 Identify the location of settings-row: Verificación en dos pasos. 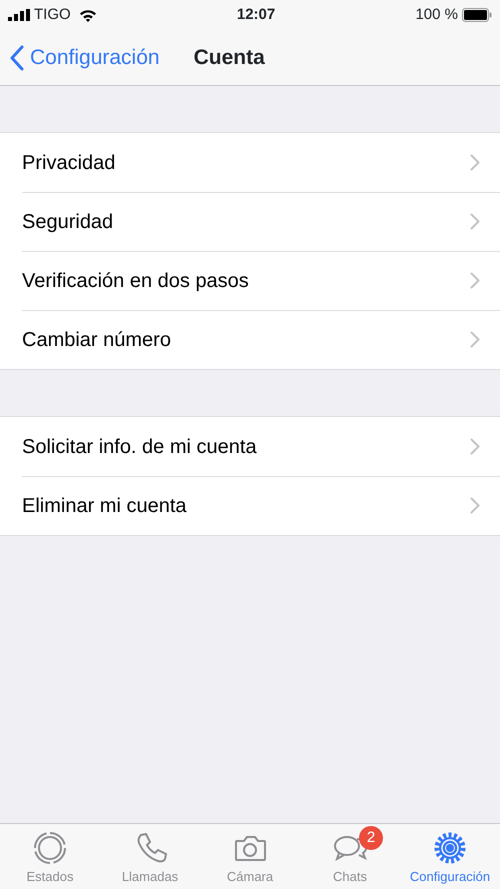
(250, 280).